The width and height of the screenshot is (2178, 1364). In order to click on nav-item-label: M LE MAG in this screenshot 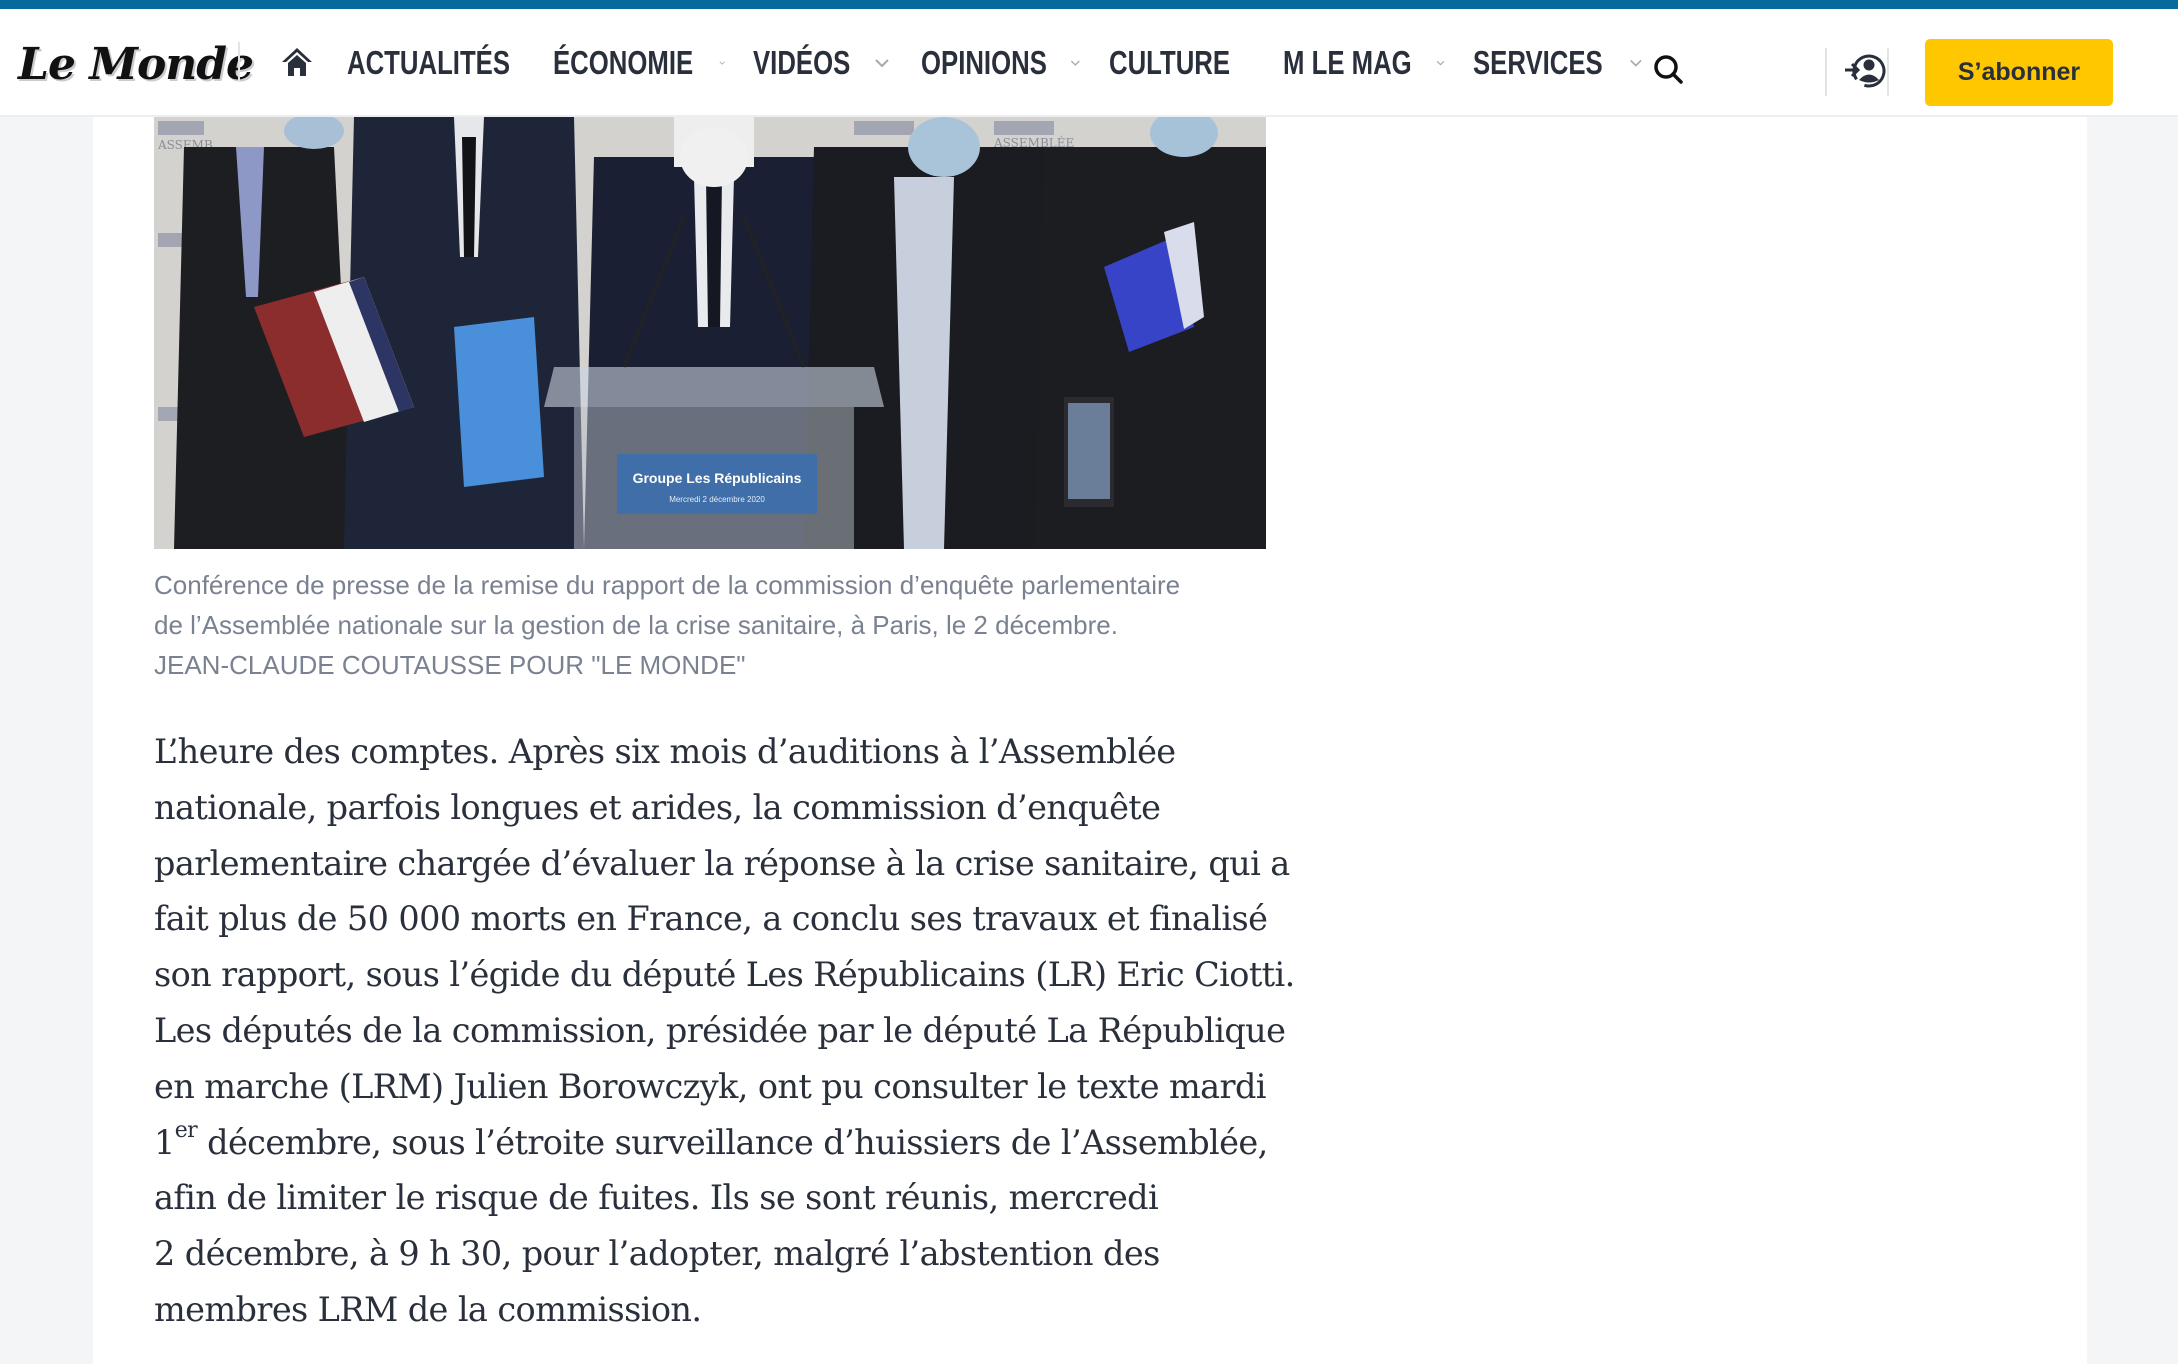, I will do `click(1347, 62)`.